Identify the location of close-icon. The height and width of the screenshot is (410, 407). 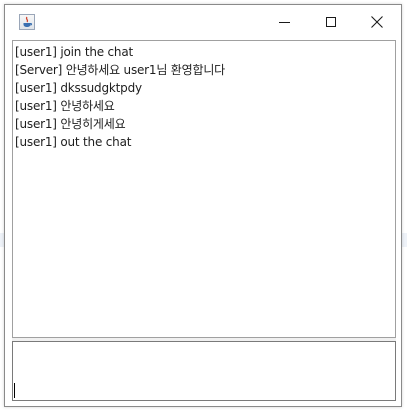
(377, 22).